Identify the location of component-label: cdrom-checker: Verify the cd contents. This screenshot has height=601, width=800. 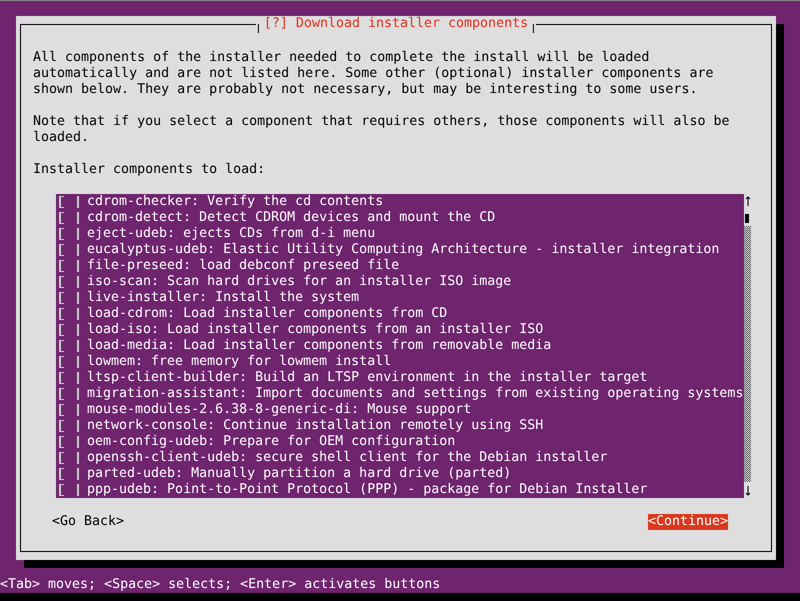
(235, 202).